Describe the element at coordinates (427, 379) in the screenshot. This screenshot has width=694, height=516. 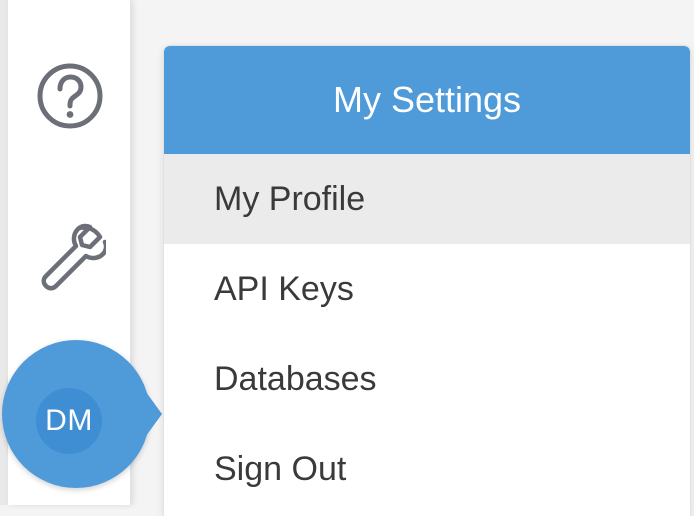
I see `menu-item-databases: Databases` at that location.